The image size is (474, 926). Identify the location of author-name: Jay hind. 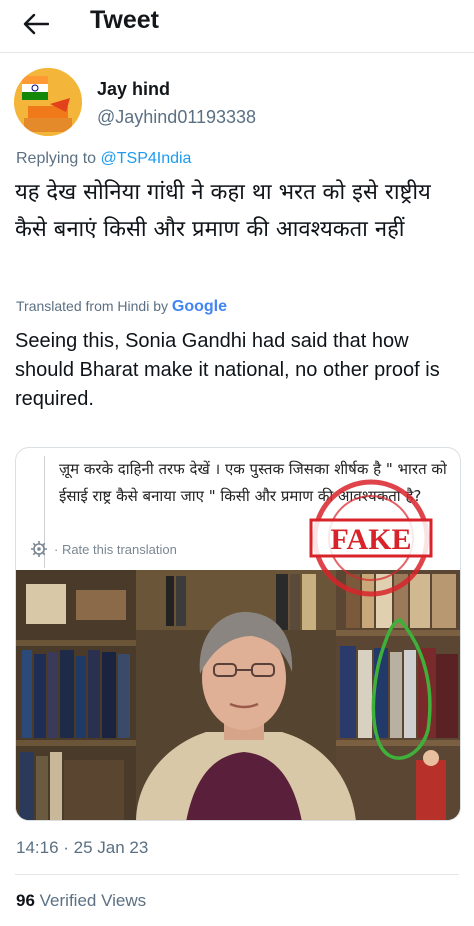
(133, 89).